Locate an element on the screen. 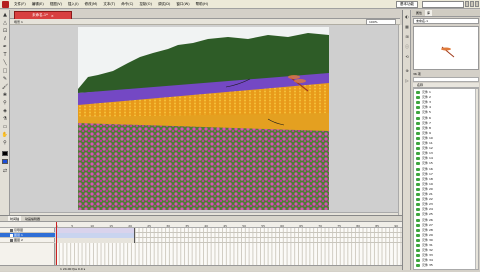 The image size is (480, 272). library-item: 元件 33 is located at coordinates (445, 255).